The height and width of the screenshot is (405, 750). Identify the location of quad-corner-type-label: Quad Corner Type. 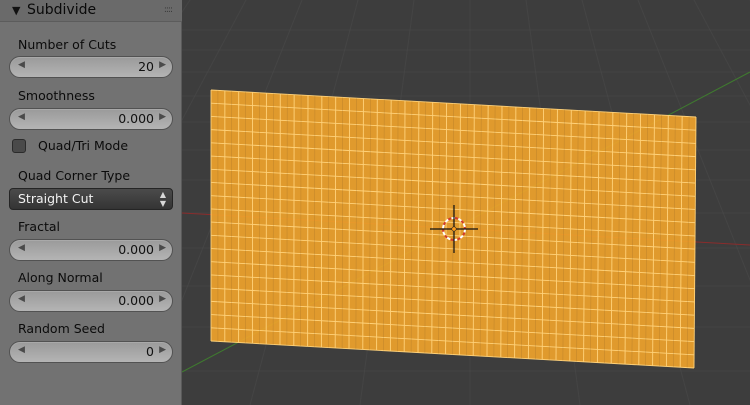
(74, 175).